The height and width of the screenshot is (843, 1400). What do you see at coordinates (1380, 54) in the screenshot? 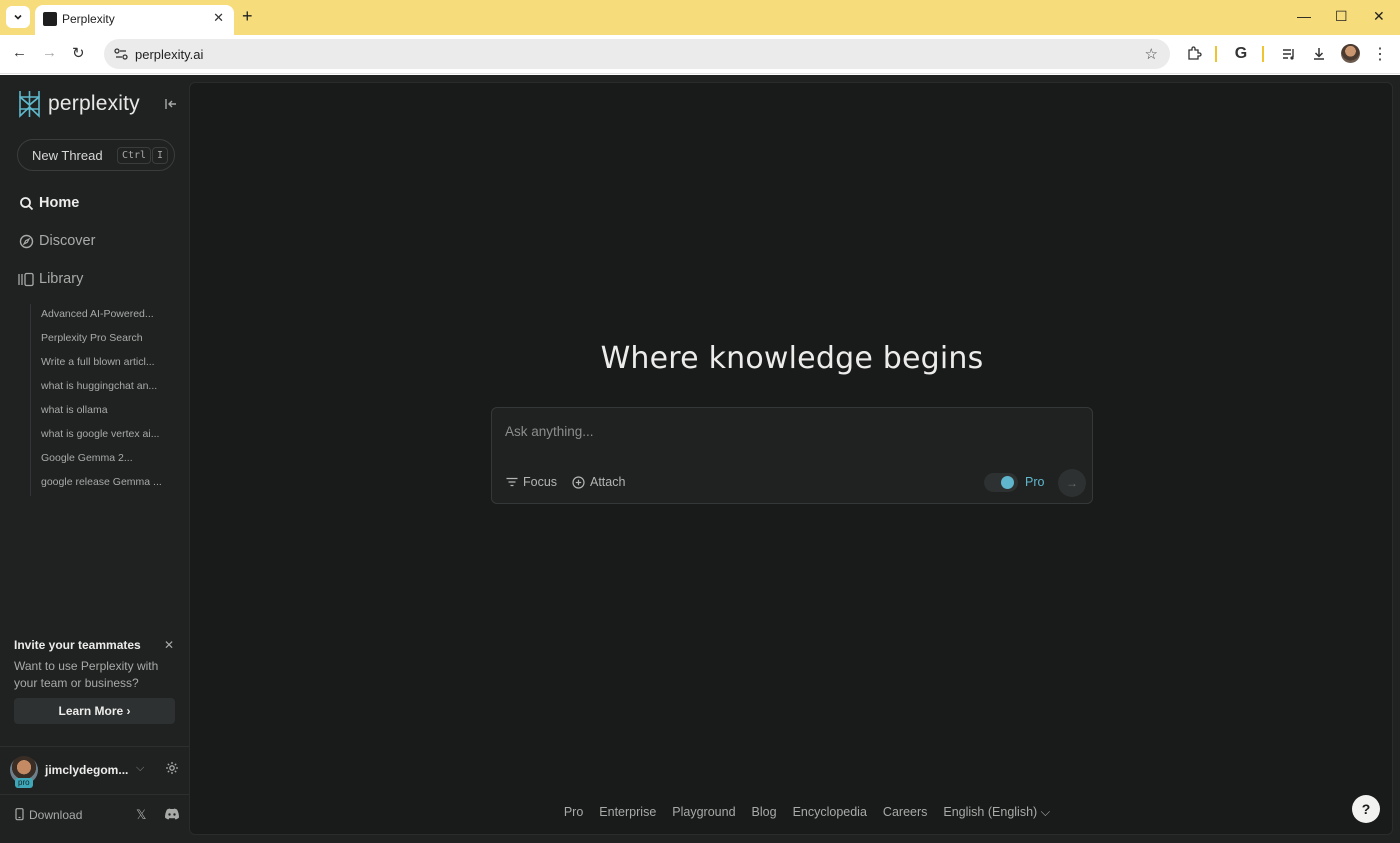
I see `menu-kebab-icon: ⋮` at bounding box center [1380, 54].